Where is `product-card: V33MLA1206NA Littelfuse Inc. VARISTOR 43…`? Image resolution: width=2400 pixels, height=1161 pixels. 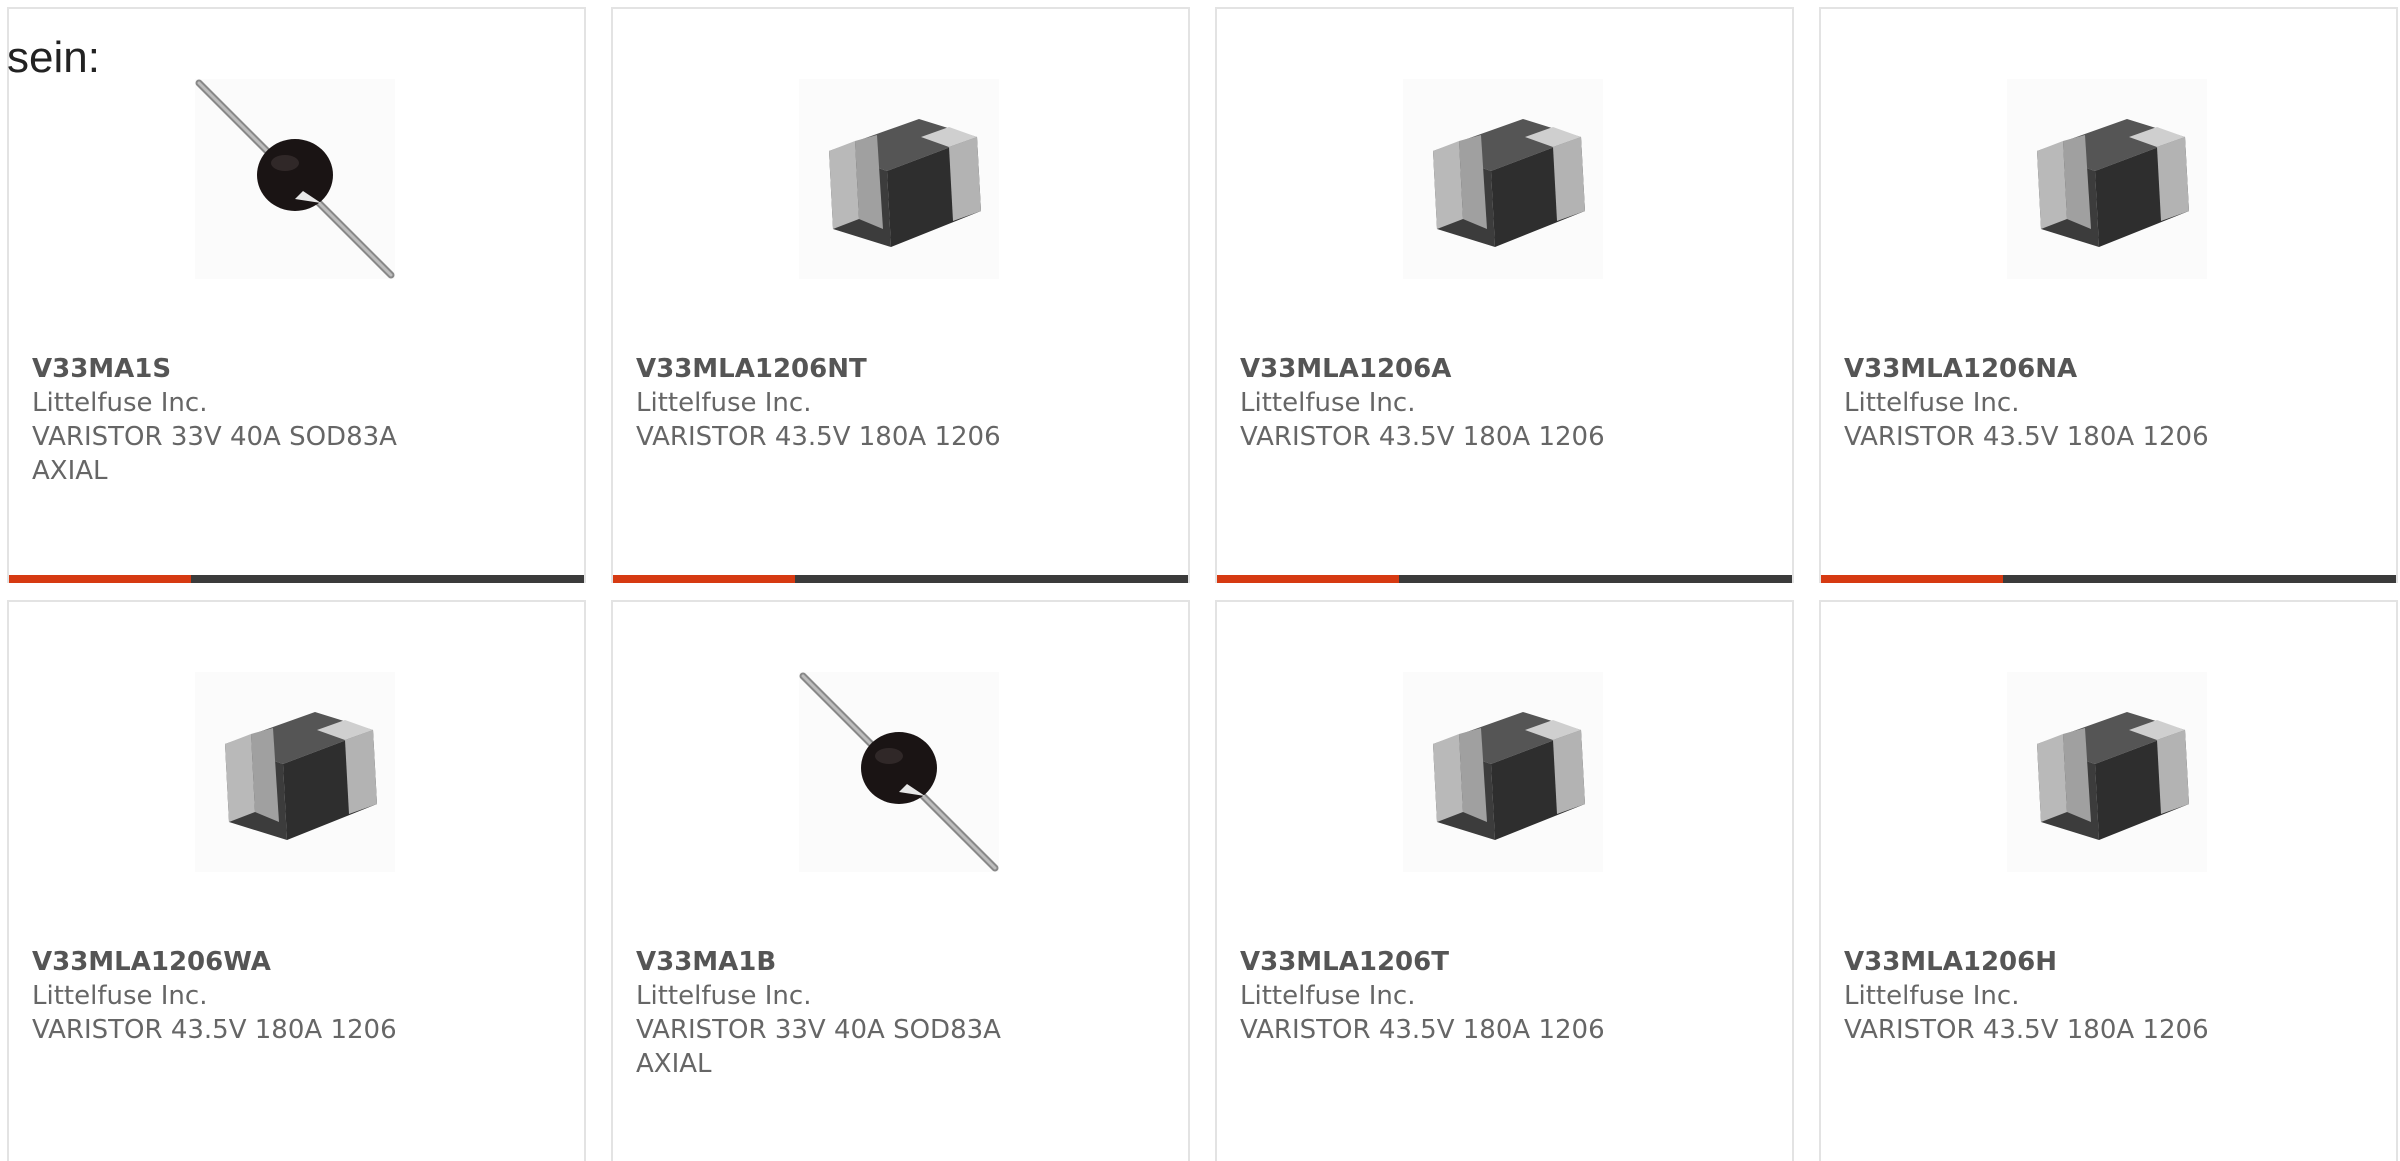 product-card: V33MLA1206NA Littelfuse Inc. VARISTOR 43… is located at coordinates (2108, 295).